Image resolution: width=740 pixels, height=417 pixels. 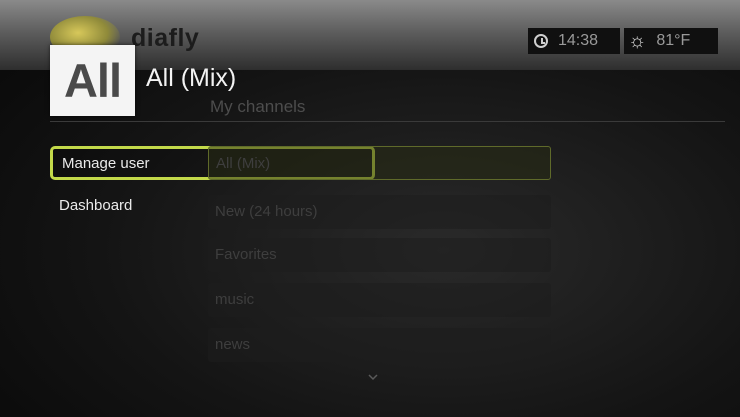 I want to click on channel-row-music: music, so click(x=379, y=300).